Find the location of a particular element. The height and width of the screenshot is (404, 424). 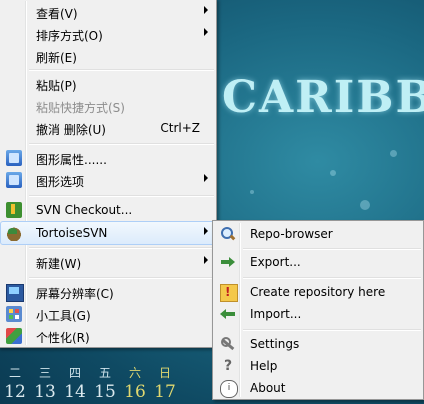

menu-item-label: 屏幕分辨率(C) is located at coordinates (75, 294).